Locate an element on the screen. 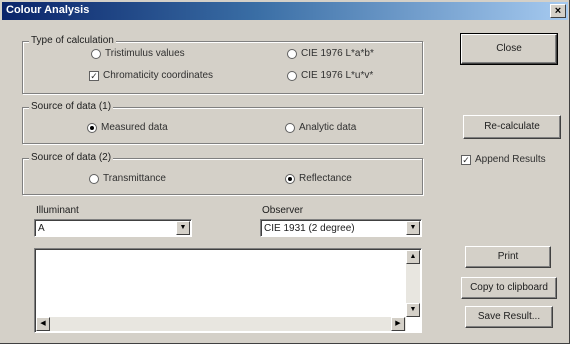  radio-chromaticity: ✓ Chromaticity coordinates is located at coordinates (151, 75).